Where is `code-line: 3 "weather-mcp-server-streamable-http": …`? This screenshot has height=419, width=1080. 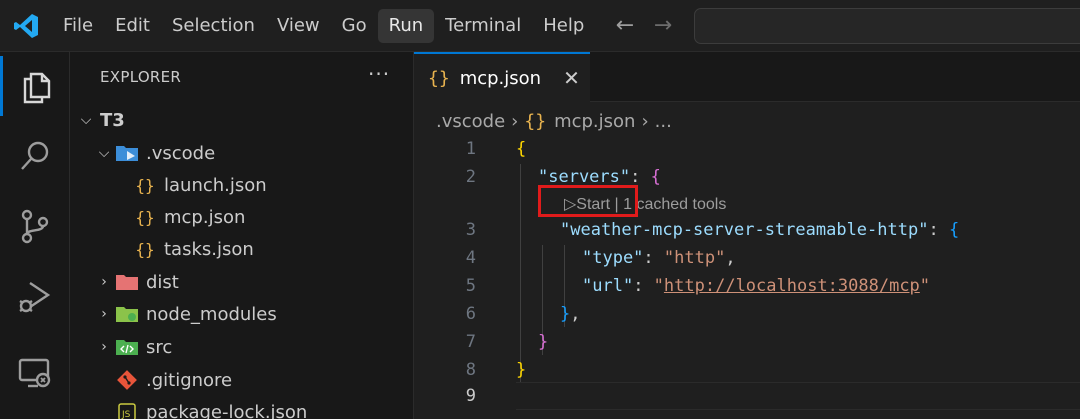 code-line: 3 "weather-mcp-server-streamable-http": … is located at coordinates (747, 230).